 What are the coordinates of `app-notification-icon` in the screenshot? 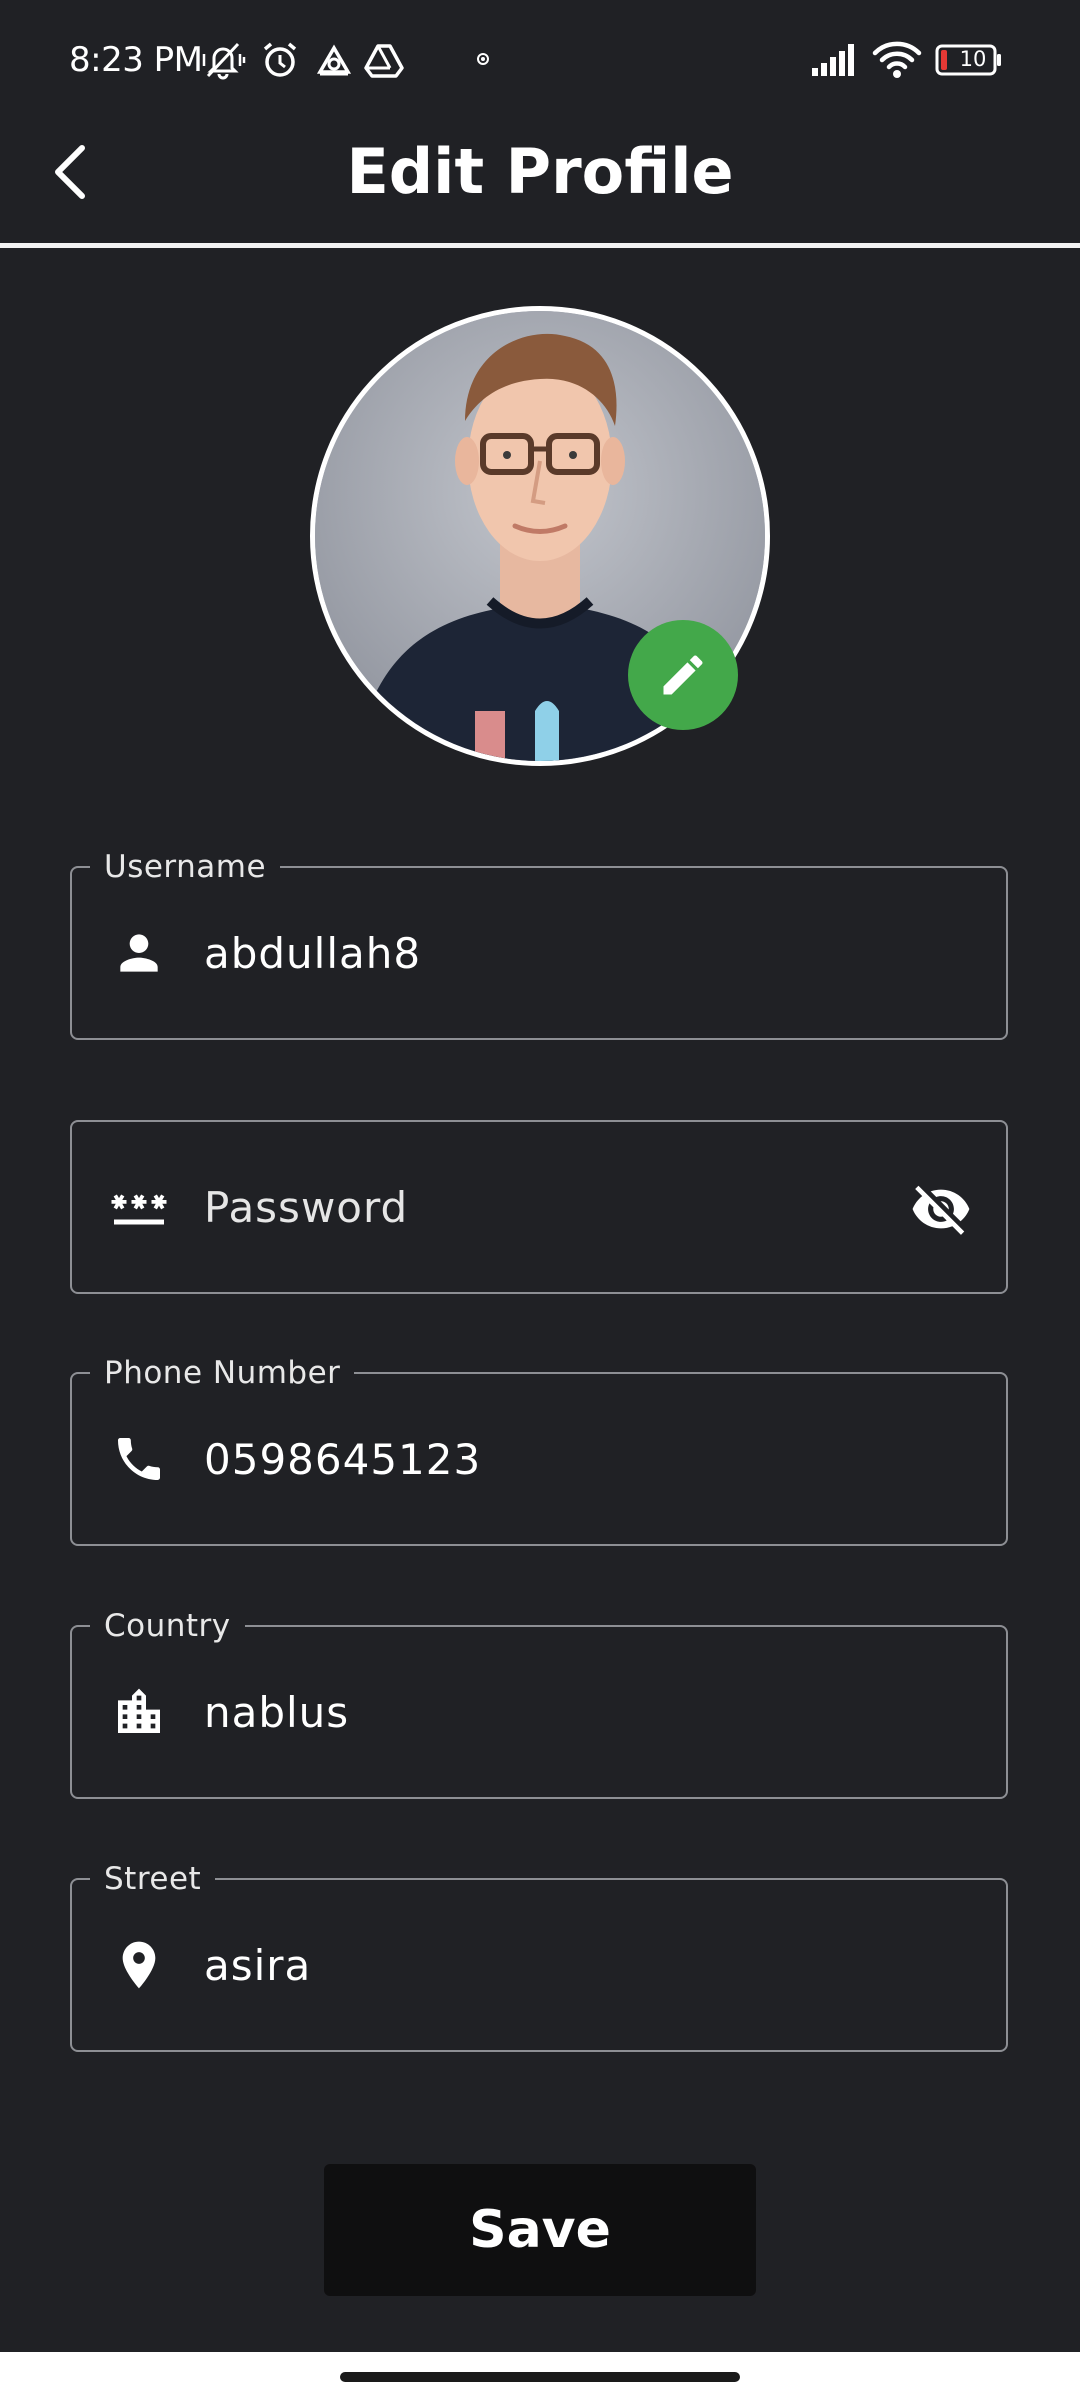 It's located at (334, 60).